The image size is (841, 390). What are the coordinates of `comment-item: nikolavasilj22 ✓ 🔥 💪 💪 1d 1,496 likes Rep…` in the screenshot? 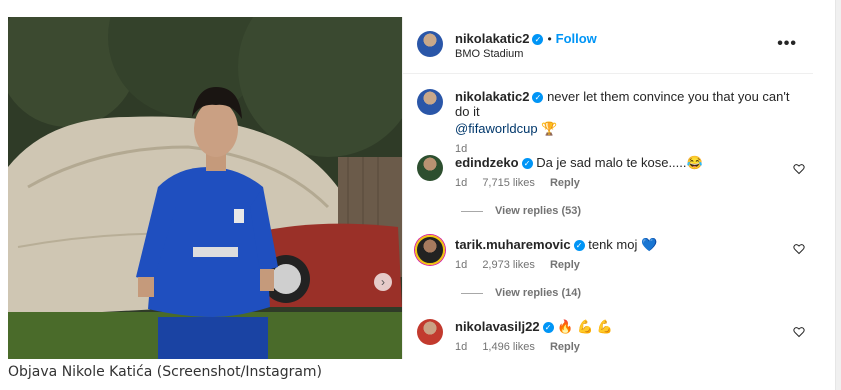 It's located at (620, 336).